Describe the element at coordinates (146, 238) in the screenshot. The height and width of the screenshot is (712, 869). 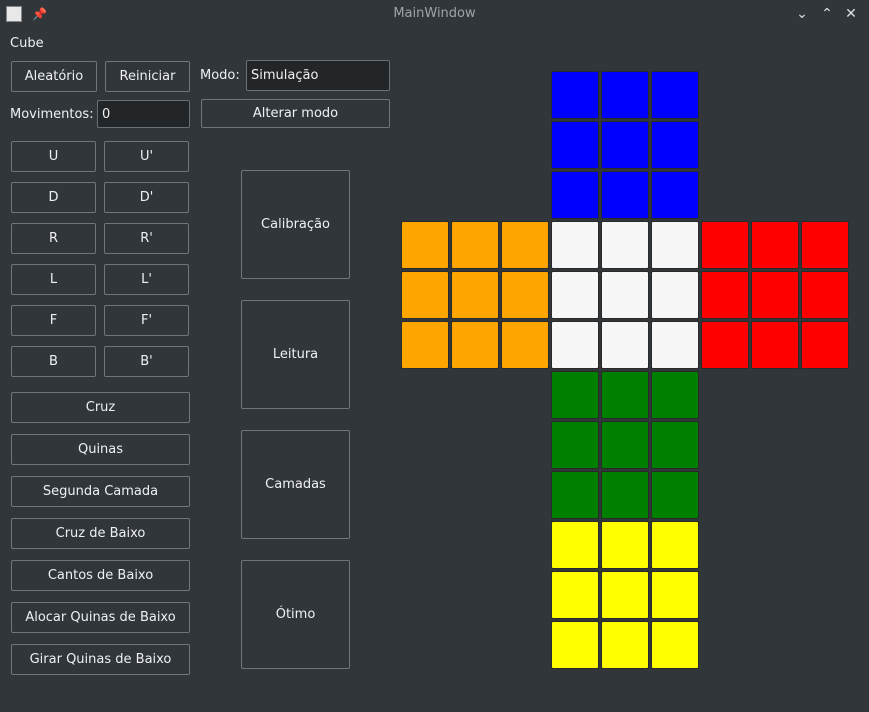
I see `move-r-prime-button: R'` at that location.